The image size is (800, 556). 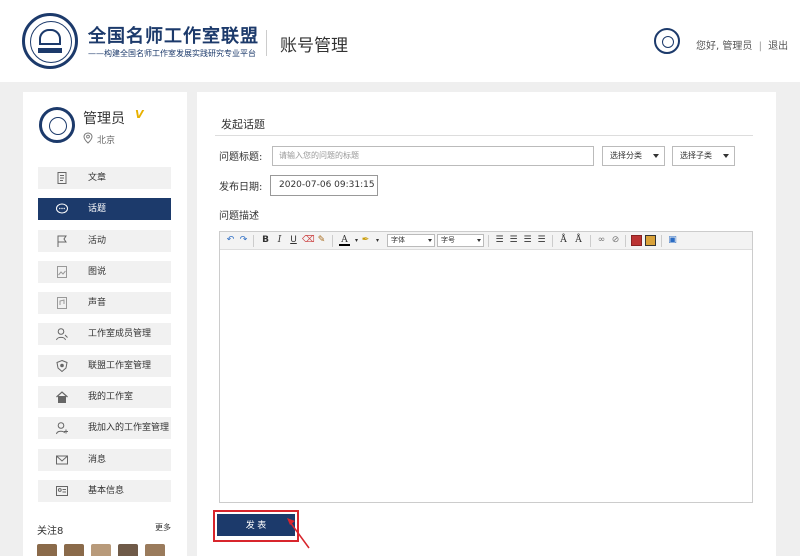 What do you see at coordinates (484, 135) in the screenshot?
I see `section-divider` at bounding box center [484, 135].